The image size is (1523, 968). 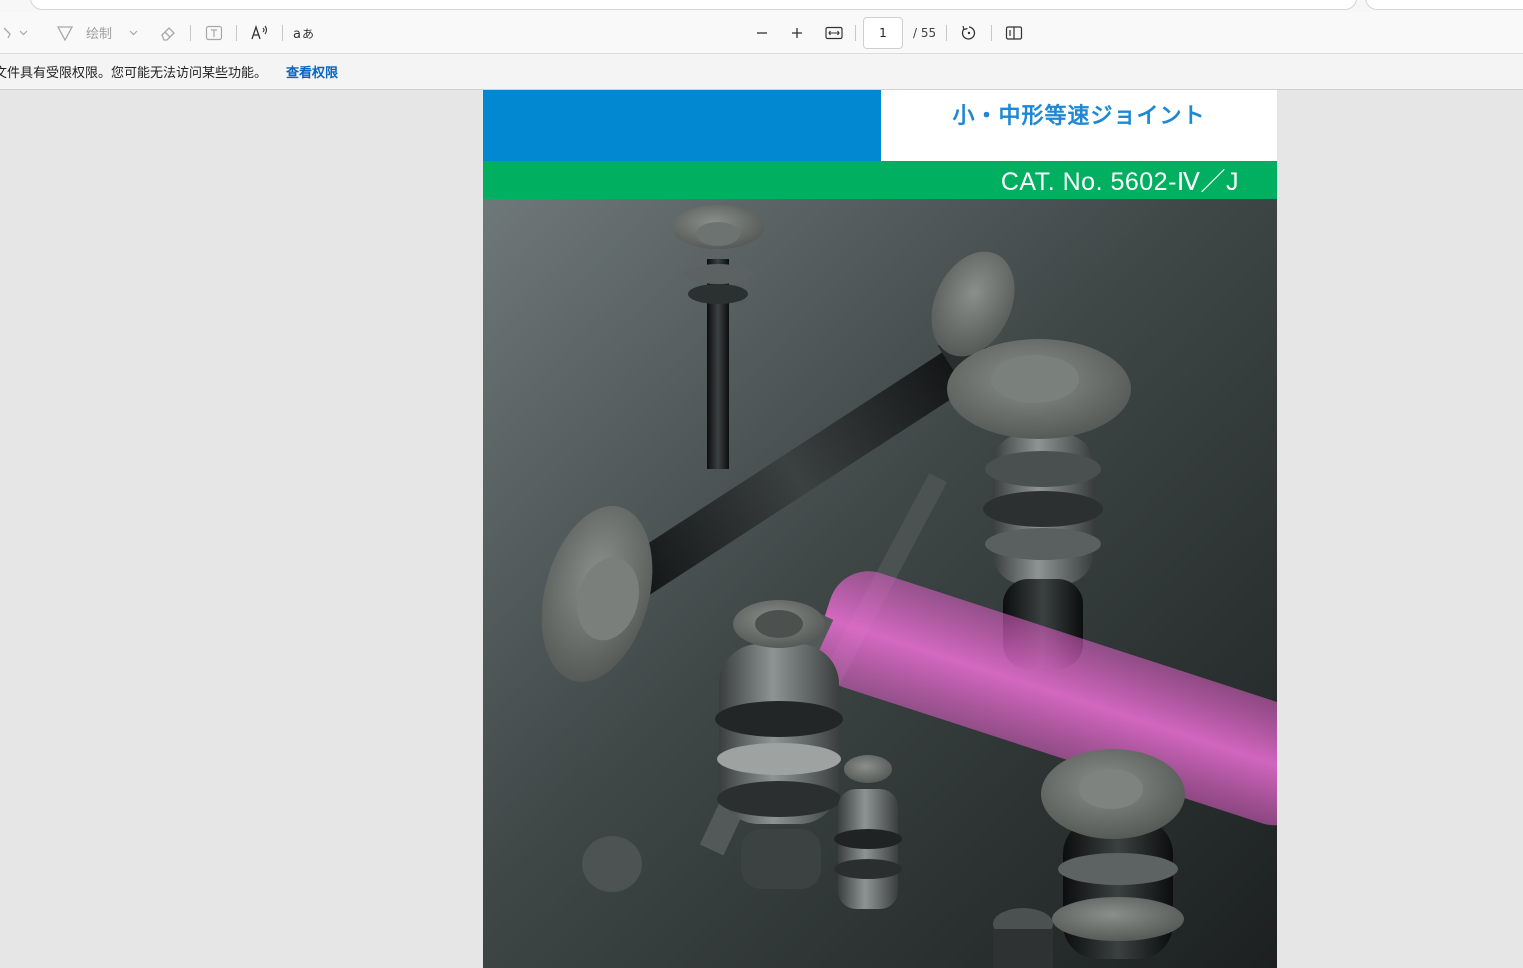 I want to click on view-permissions-link: 查看权限, so click(x=312, y=71).